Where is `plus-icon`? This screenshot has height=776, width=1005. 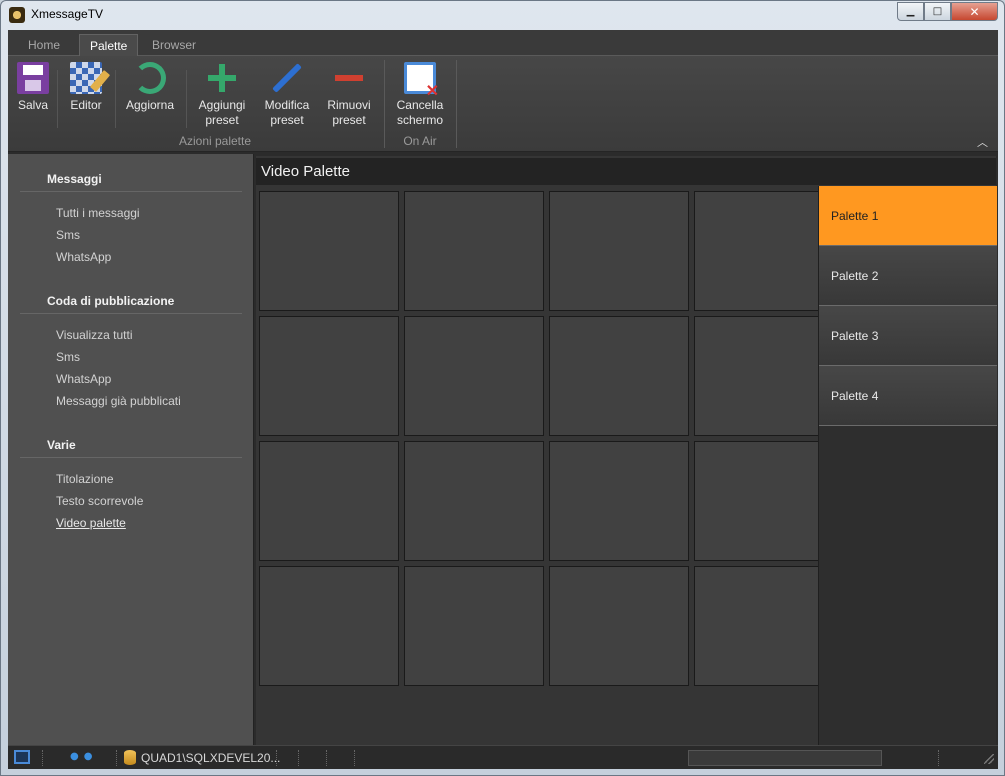 plus-icon is located at coordinates (222, 78).